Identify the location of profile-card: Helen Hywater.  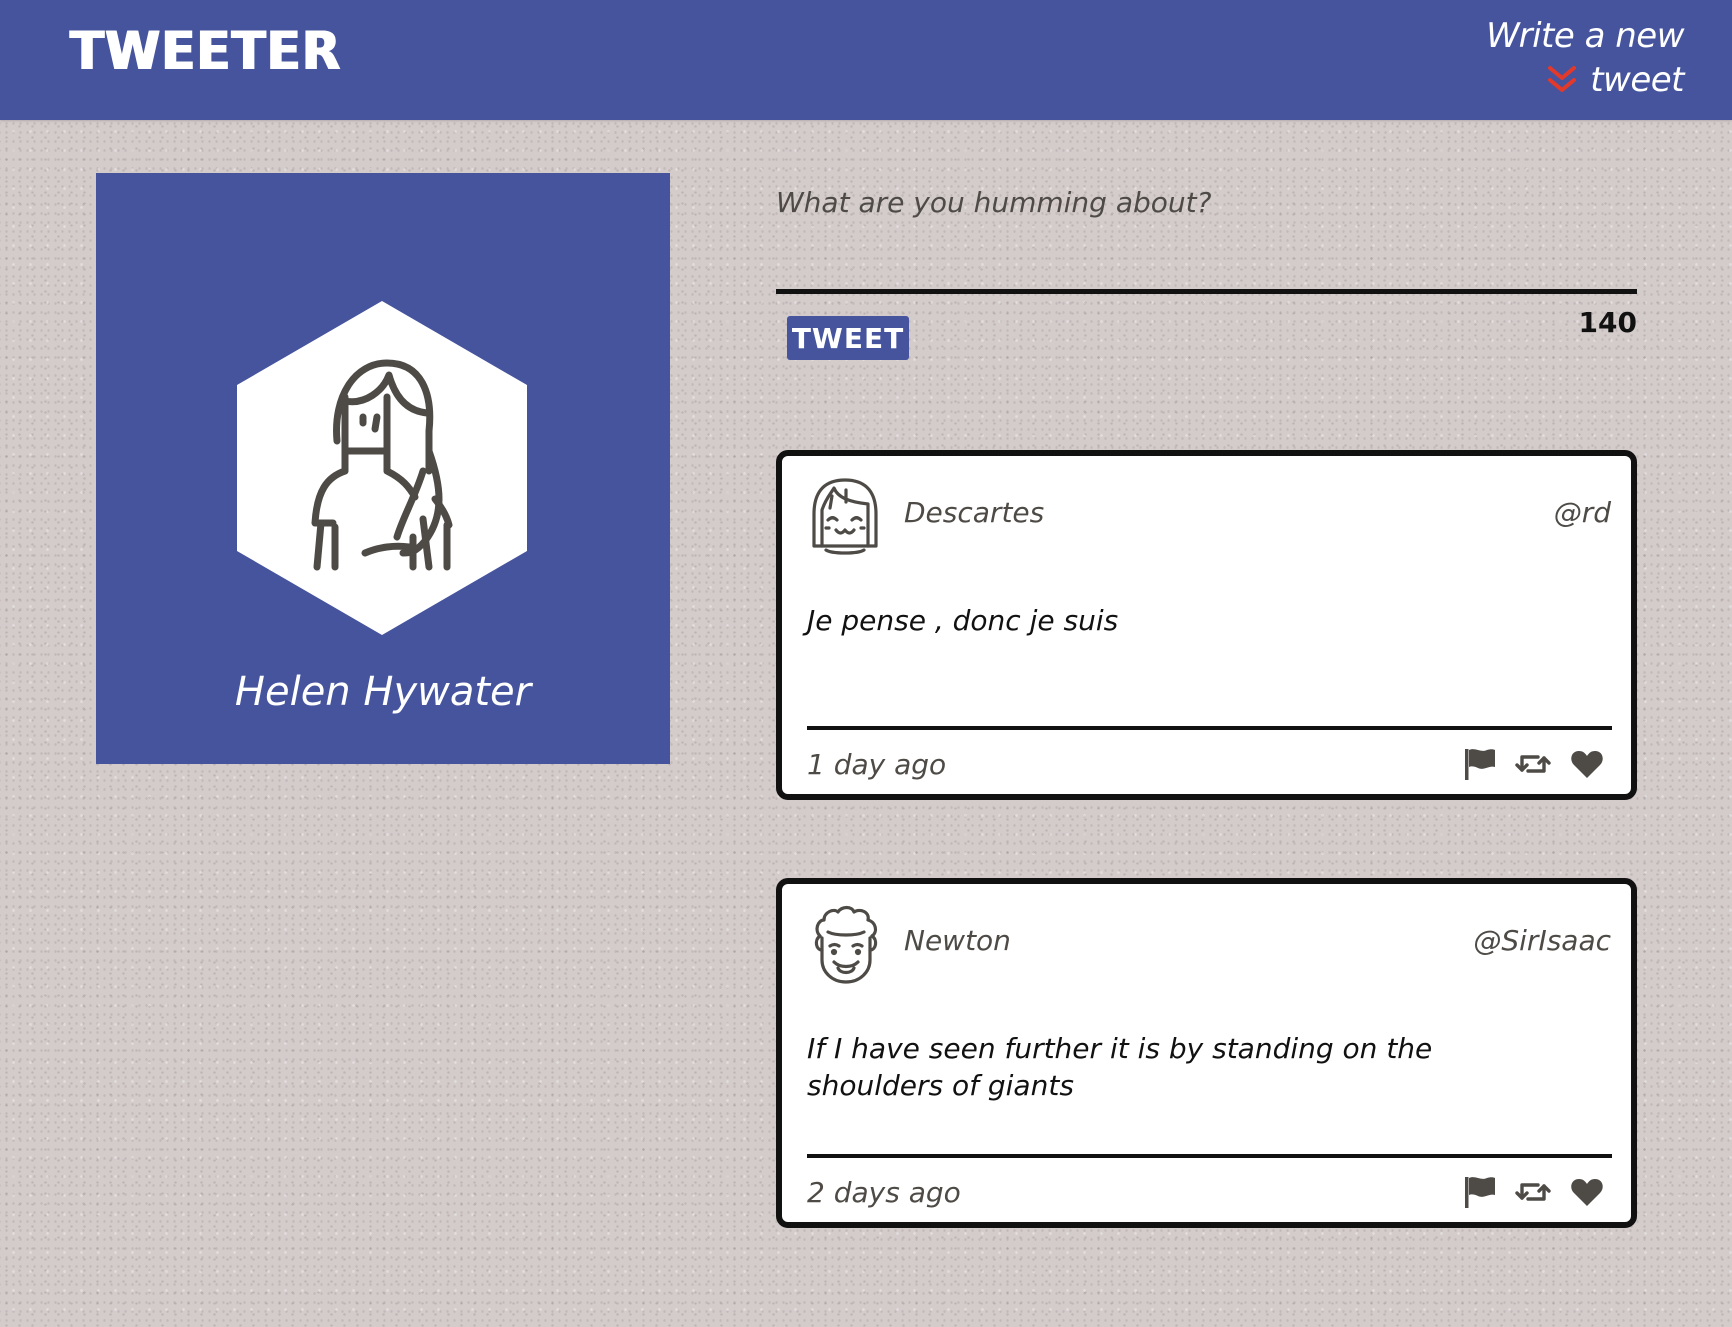
(383, 468).